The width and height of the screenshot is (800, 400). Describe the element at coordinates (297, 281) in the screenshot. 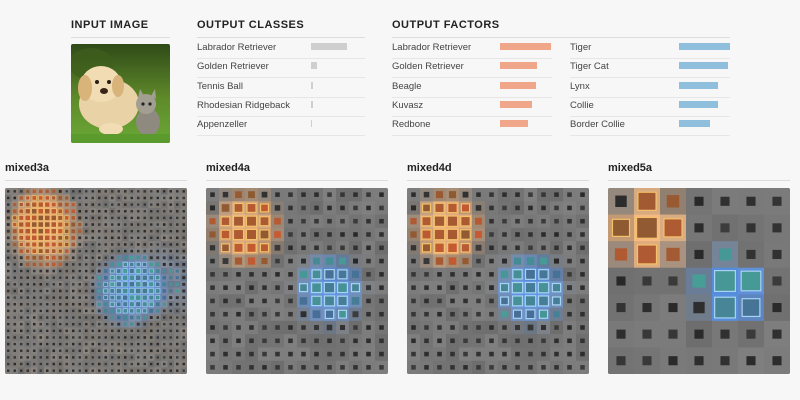

I see `activation-grid-mixed4a` at that location.